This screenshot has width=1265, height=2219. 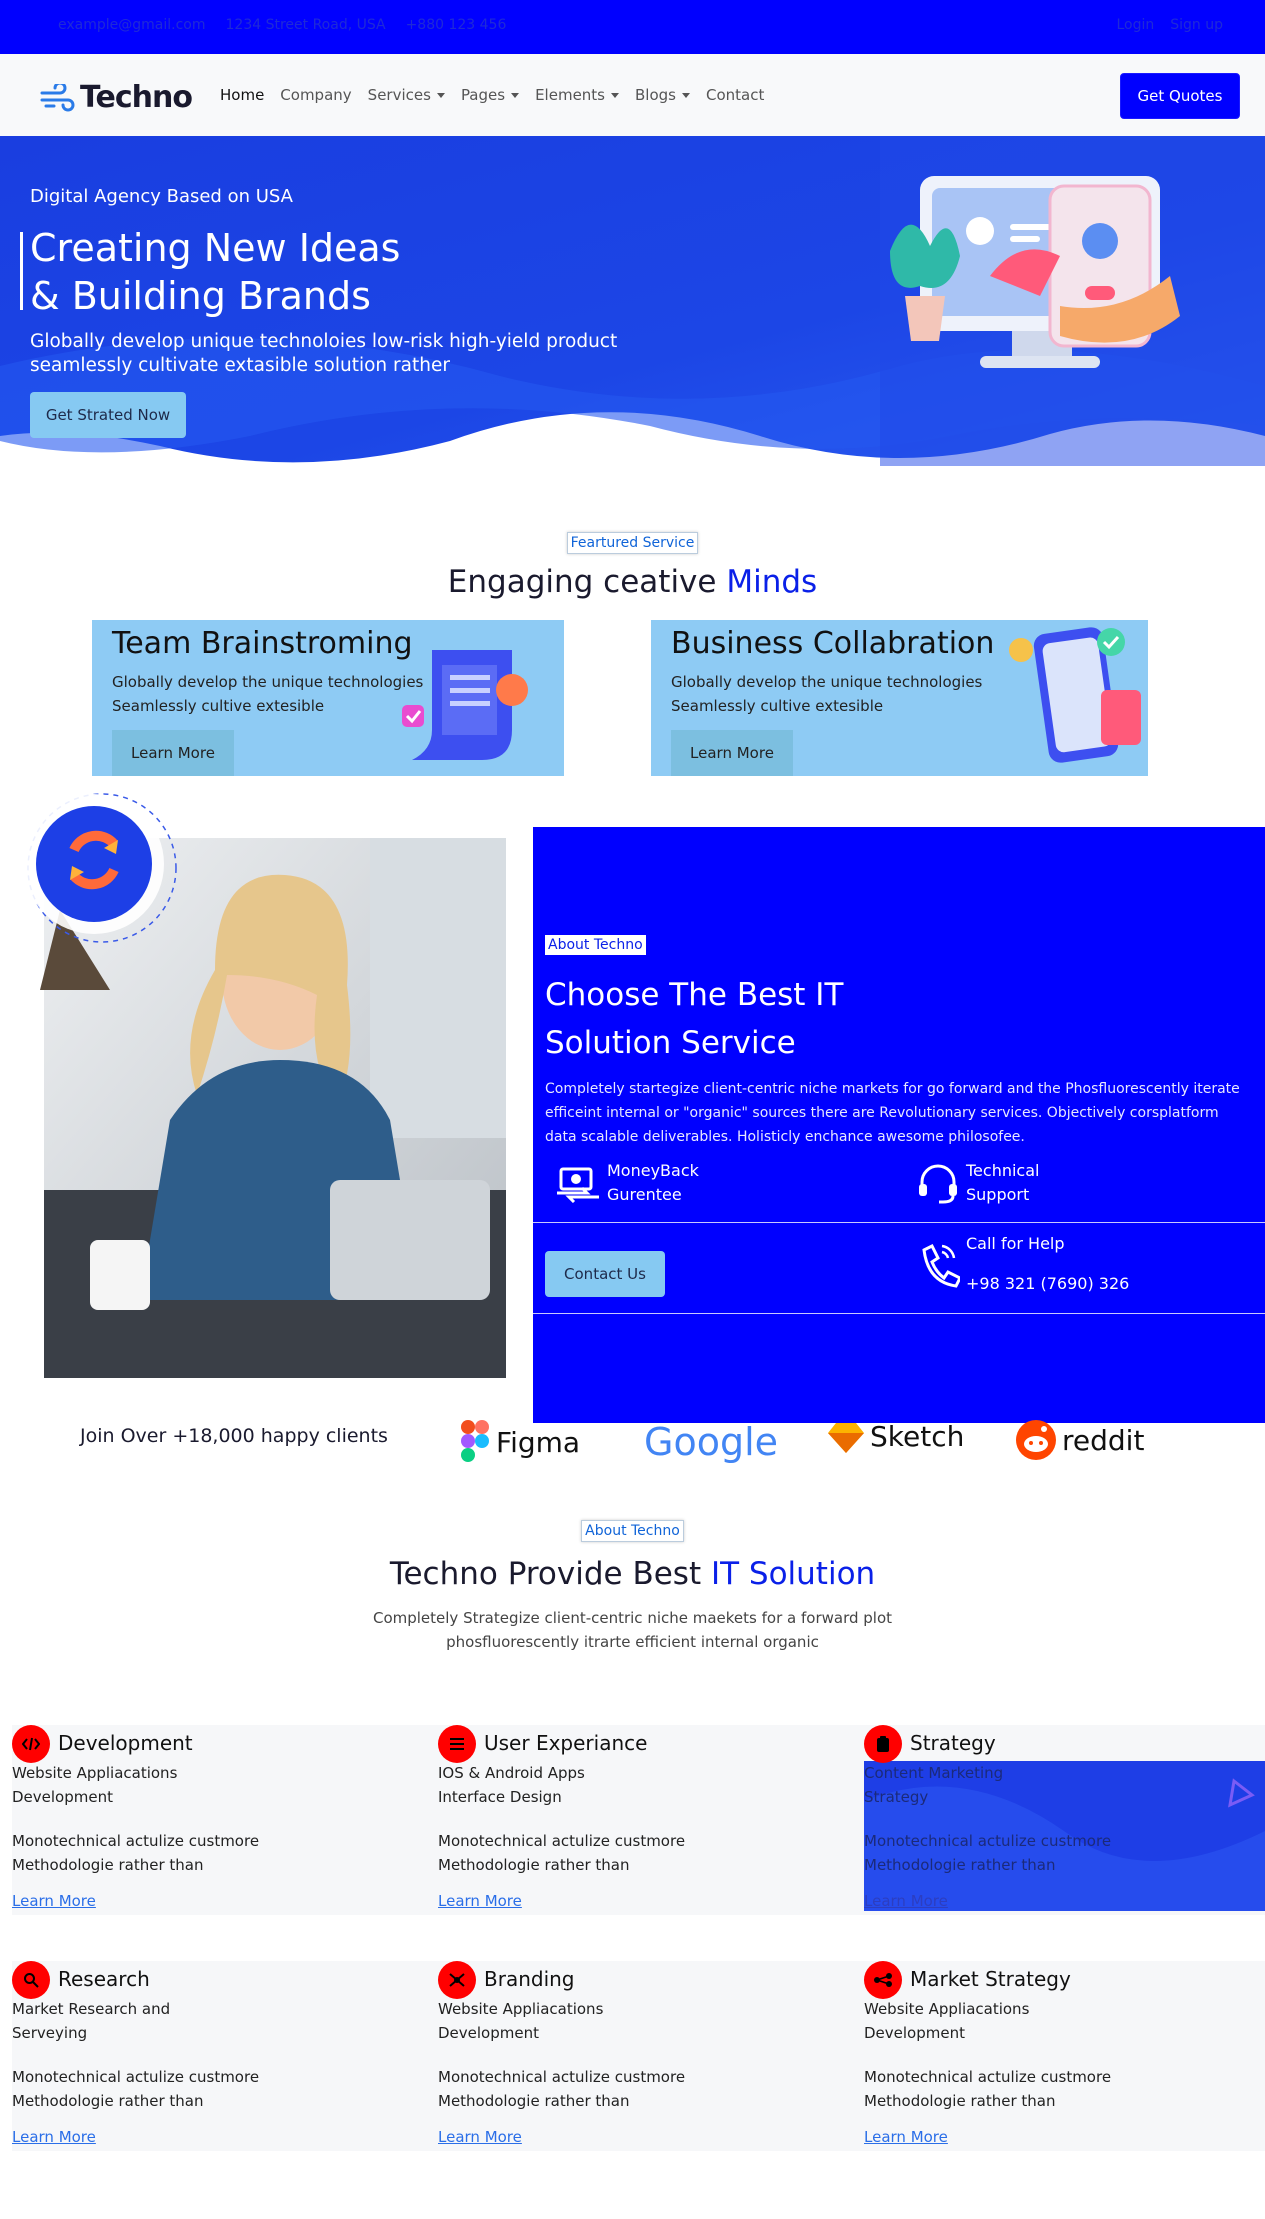 What do you see at coordinates (735, 95) in the screenshot?
I see `nav-item-contact: Contact` at bounding box center [735, 95].